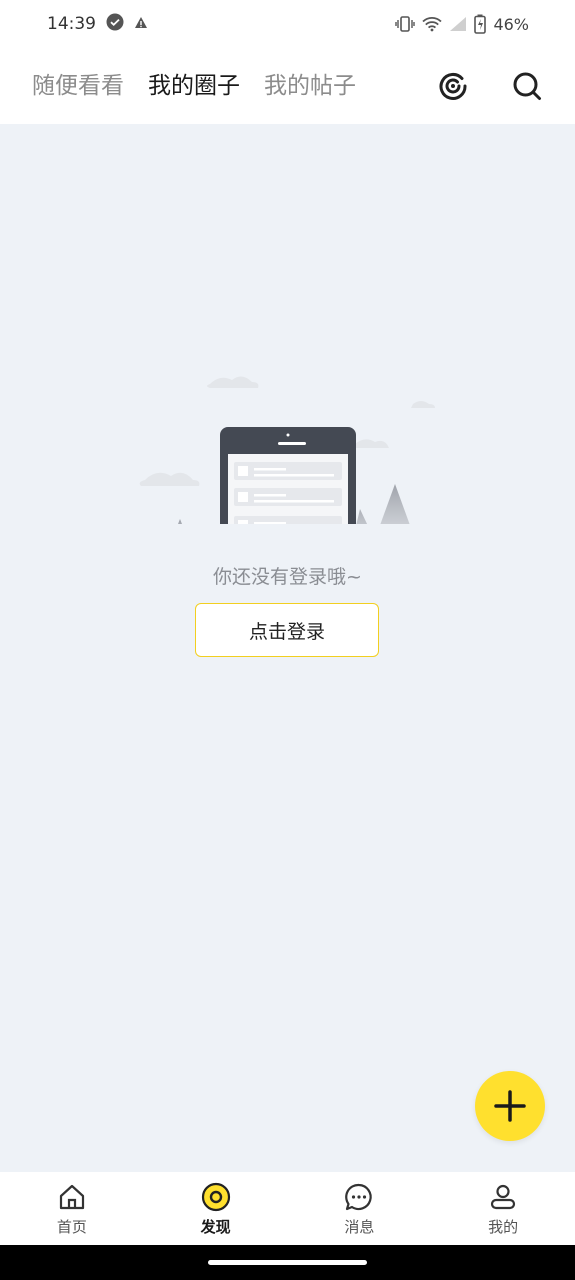 This screenshot has height=1280, width=575. I want to click on discover-icon, so click(216, 1197).